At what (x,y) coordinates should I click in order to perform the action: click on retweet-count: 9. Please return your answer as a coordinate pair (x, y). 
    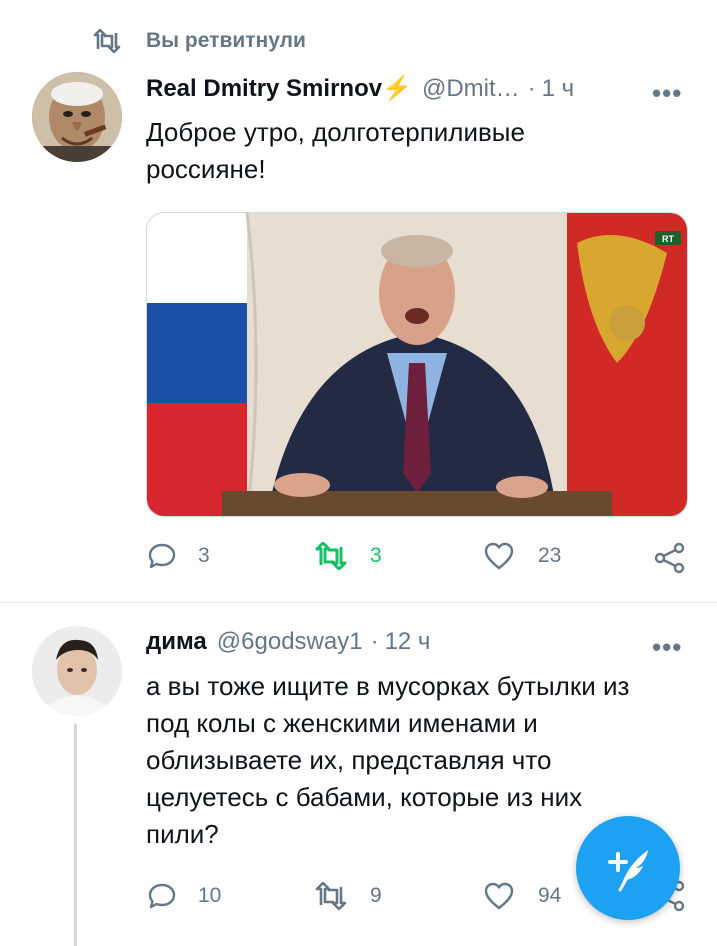
    Looking at the image, I should click on (376, 895).